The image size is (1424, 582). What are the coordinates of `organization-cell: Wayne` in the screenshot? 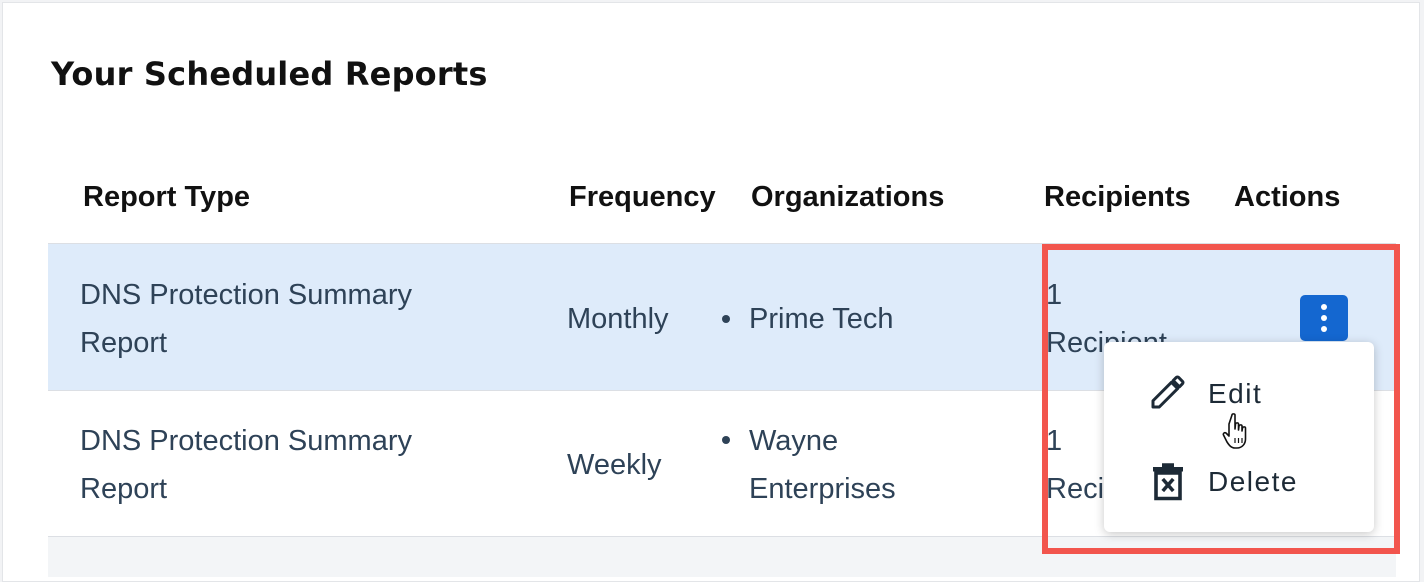 It's located at (794, 441).